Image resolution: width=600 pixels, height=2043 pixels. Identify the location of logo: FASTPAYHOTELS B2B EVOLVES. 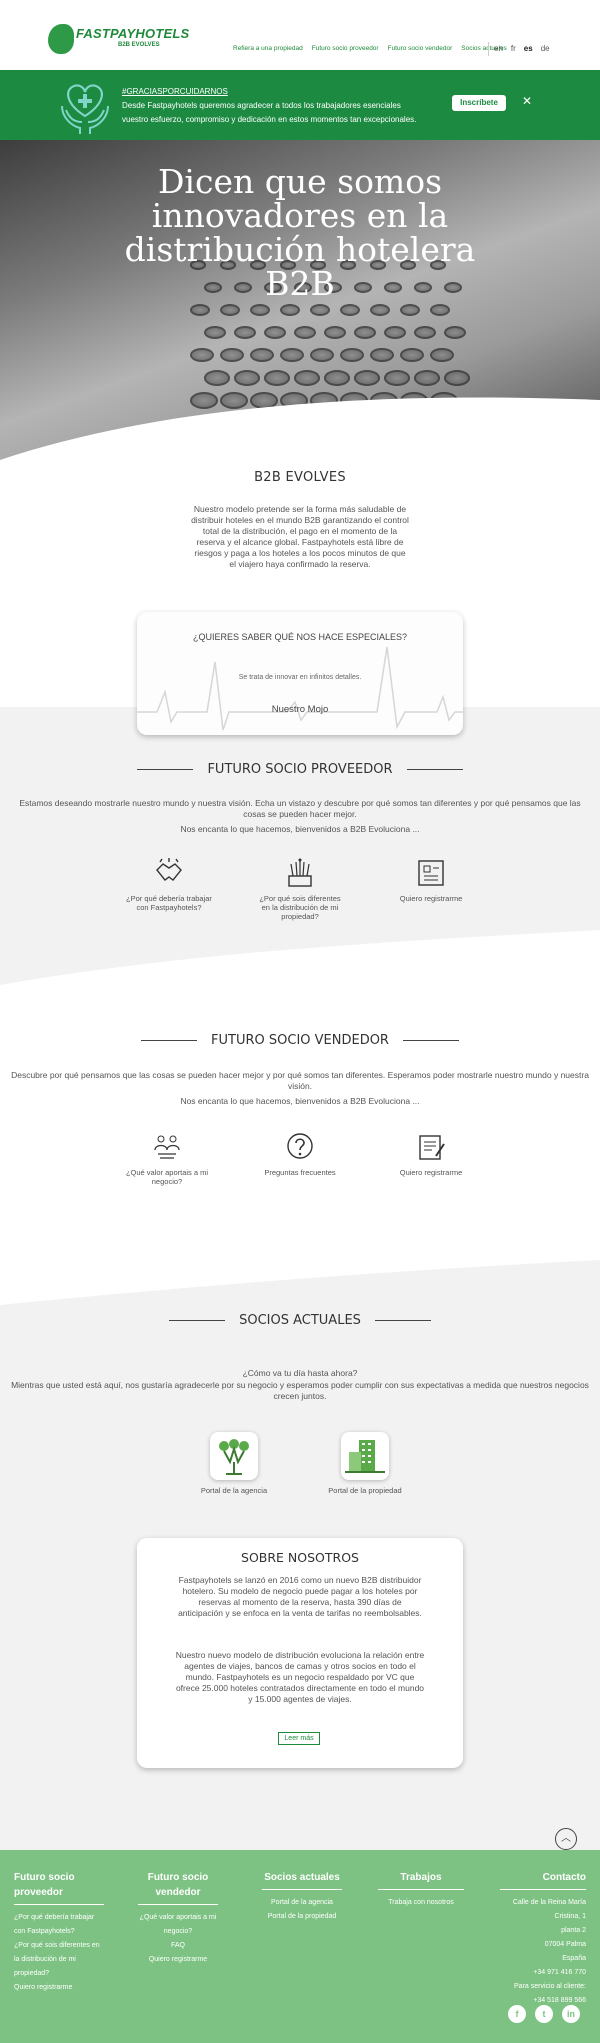
(118, 40).